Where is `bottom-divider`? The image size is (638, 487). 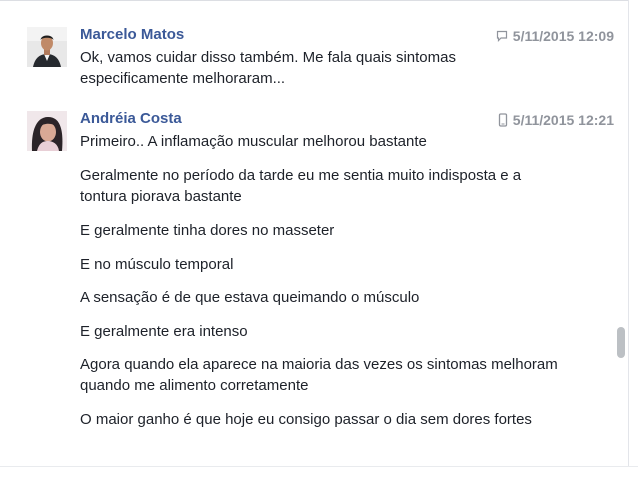 bottom-divider is located at coordinates (319, 476).